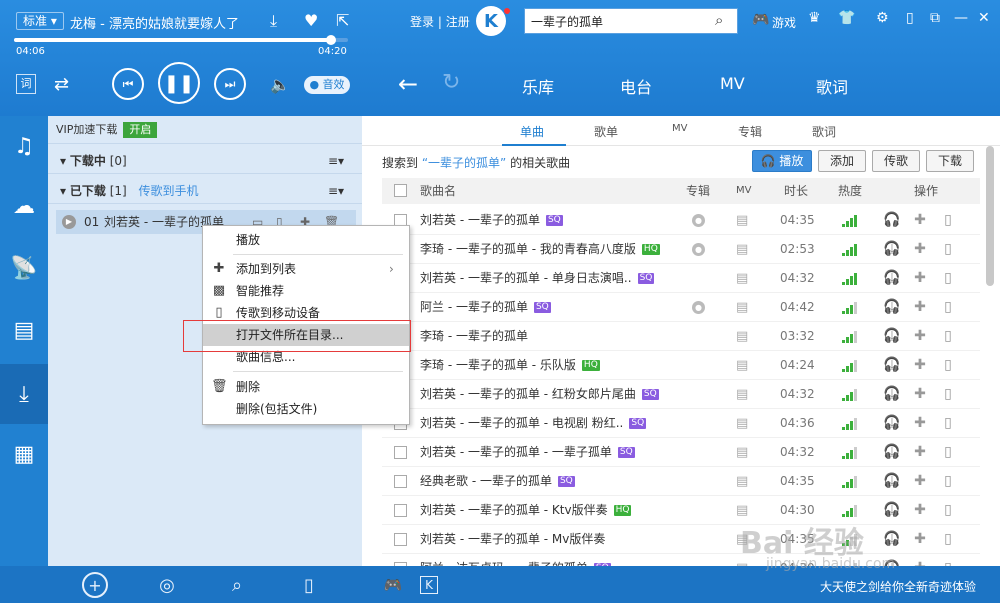  I want to click on play-mode-icon: ⇄, so click(61, 84).